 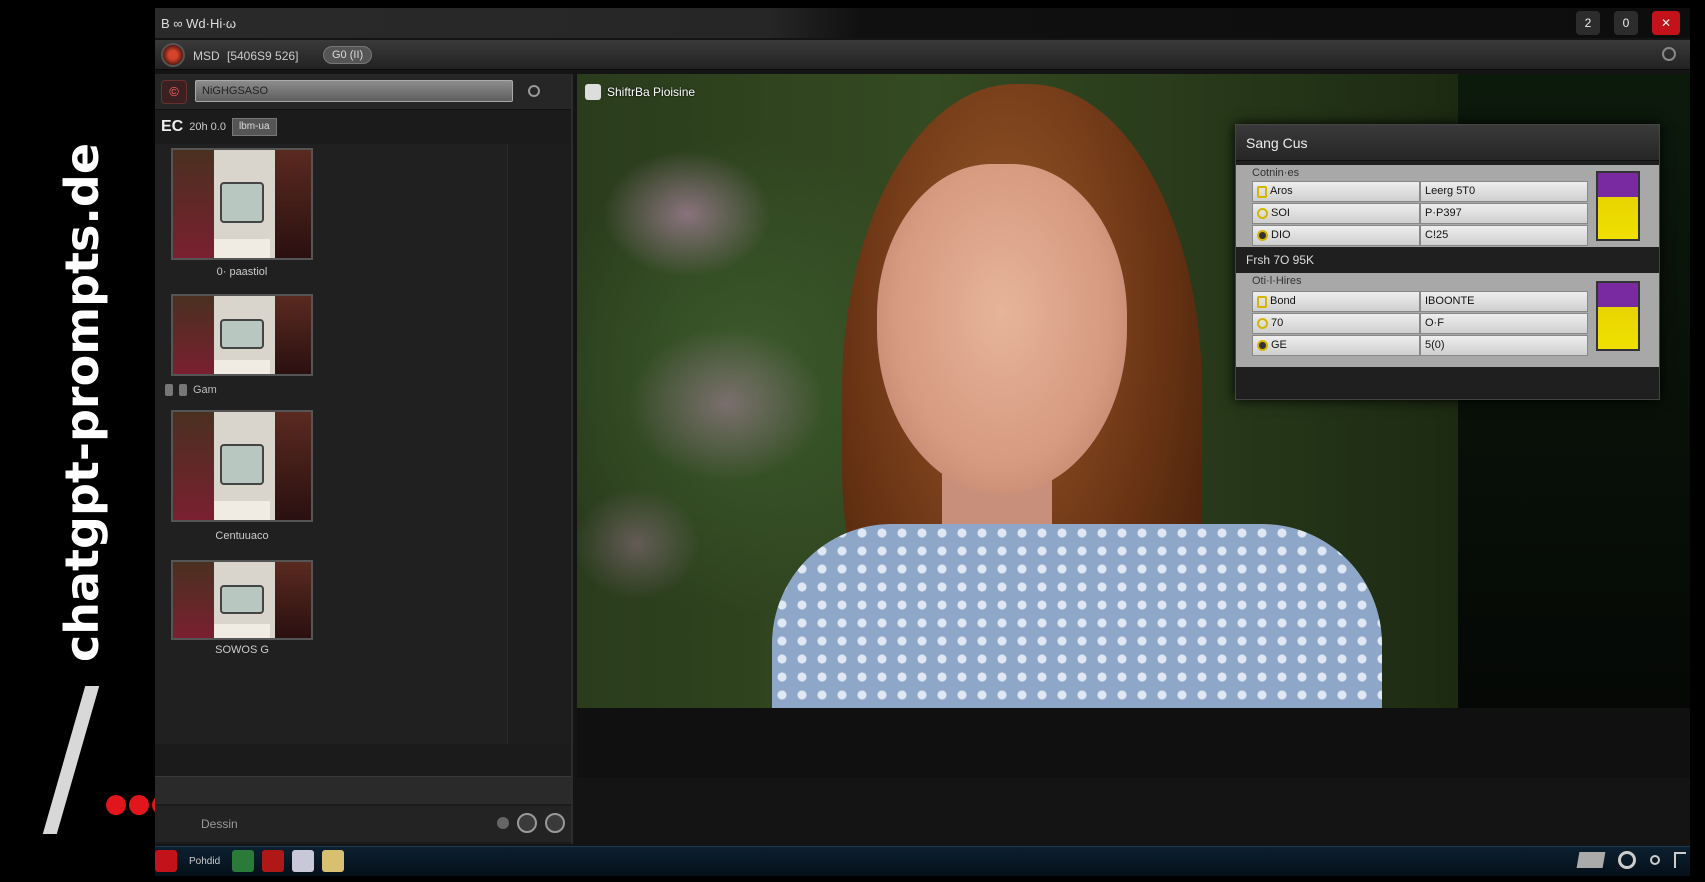 What do you see at coordinates (527, 823) in the screenshot?
I see `refresh-icon` at bounding box center [527, 823].